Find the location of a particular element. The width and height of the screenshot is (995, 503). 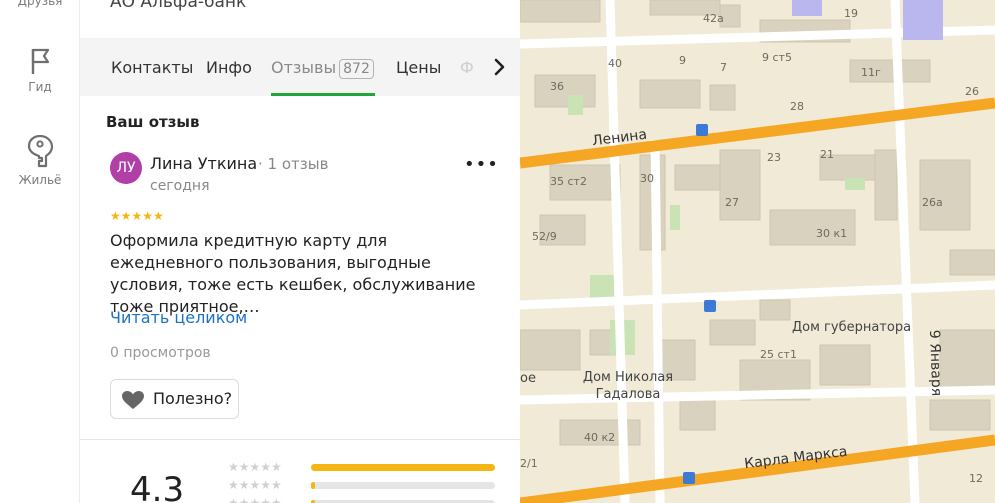

rail-item-housing: Жильё is located at coordinates (40, 160).